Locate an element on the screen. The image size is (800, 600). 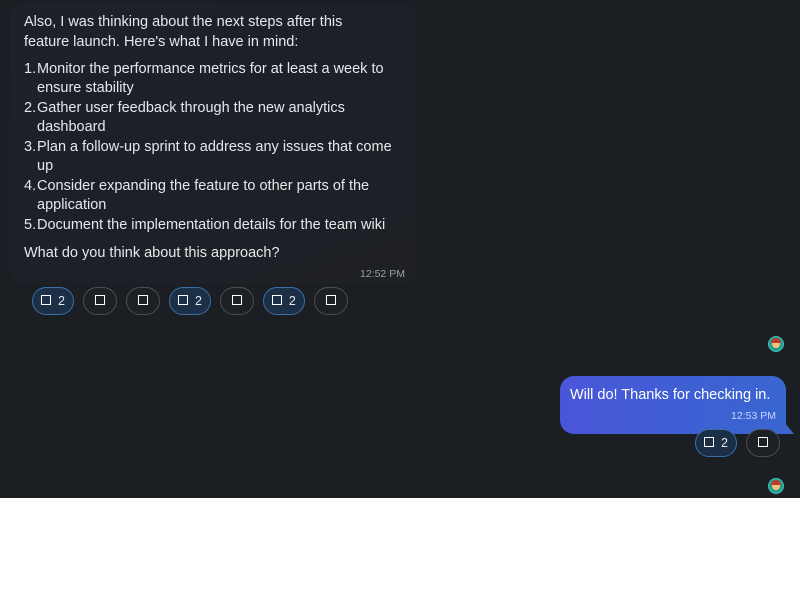
message-timestamp: 12:52 PM is located at coordinates (382, 274).